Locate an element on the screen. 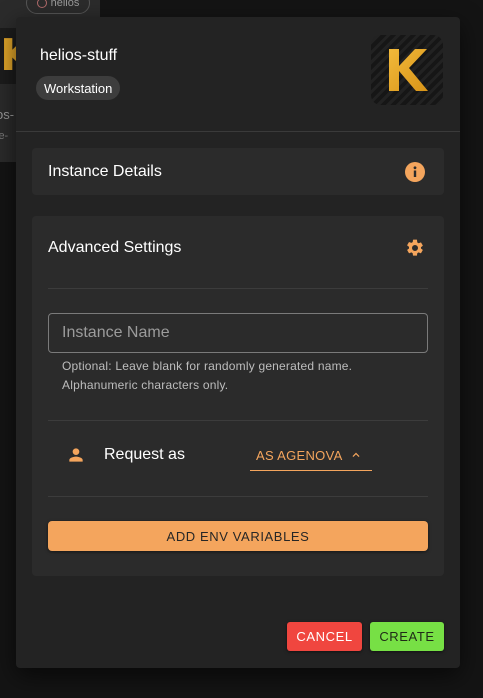 The width and height of the screenshot is (483, 698). instance-name-input is located at coordinates (238, 333).